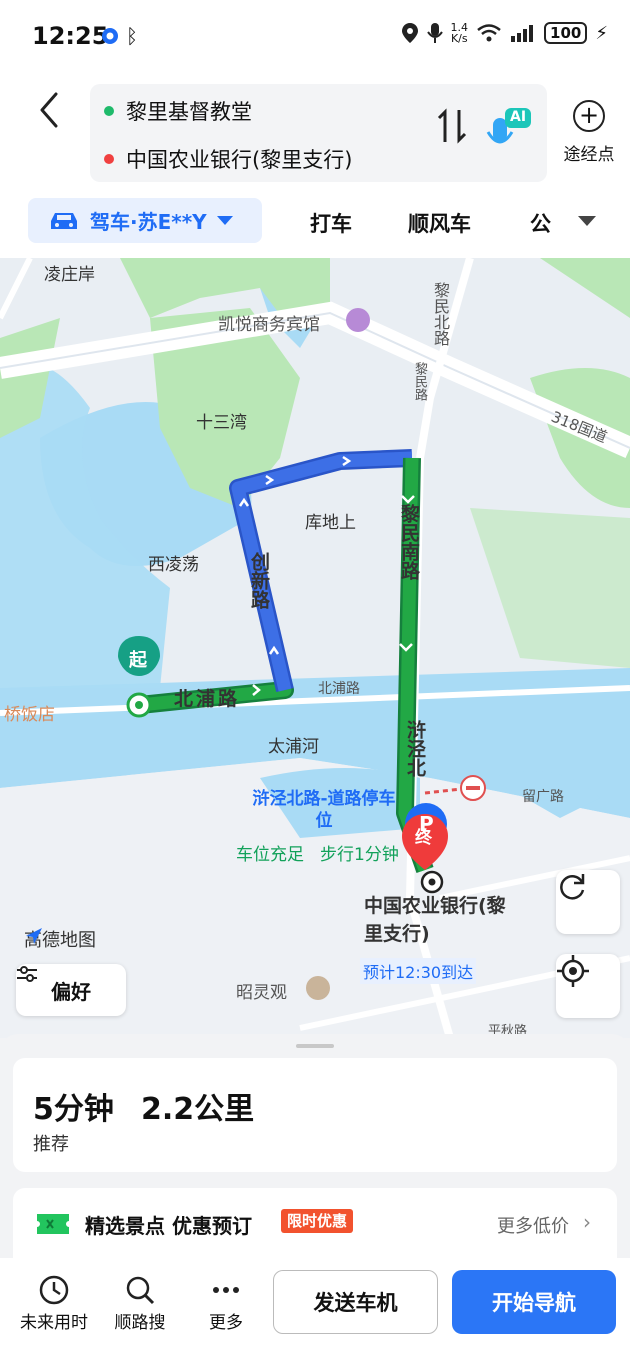 This screenshot has width=630, height=1360. What do you see at coordinates (168, 1226) in the screenshot?
I see `promo-title: 精选景点 优惠预订` at bounding box center [168, 1226].